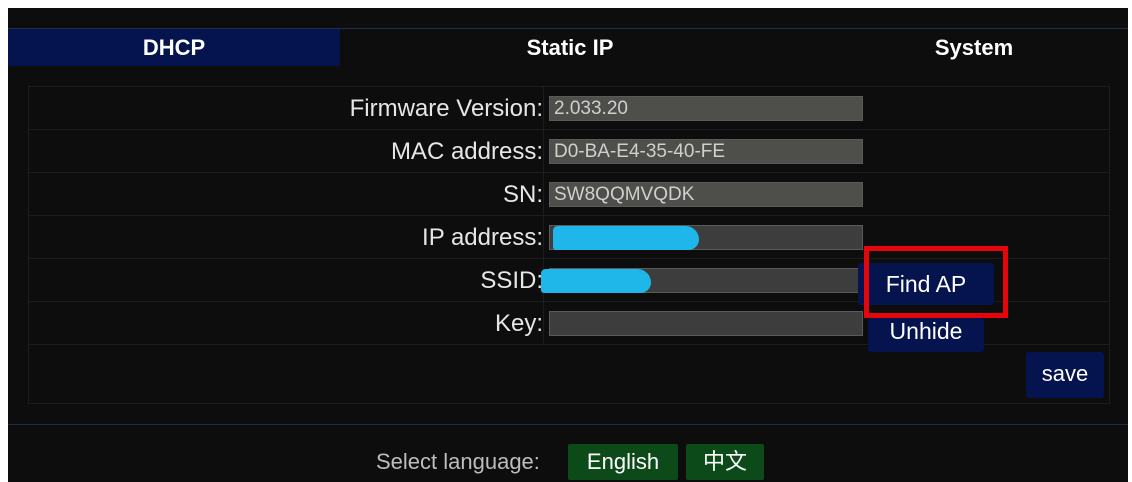 The height and width of the screenshot is (482, 1132). Describe the element at coordinates (936, 282) in the screenshot. I see `highlight-box` at that location.